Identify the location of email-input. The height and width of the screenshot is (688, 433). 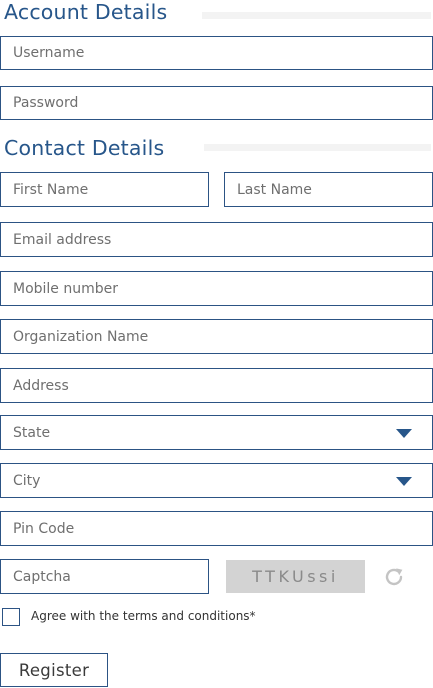
(216, 239).